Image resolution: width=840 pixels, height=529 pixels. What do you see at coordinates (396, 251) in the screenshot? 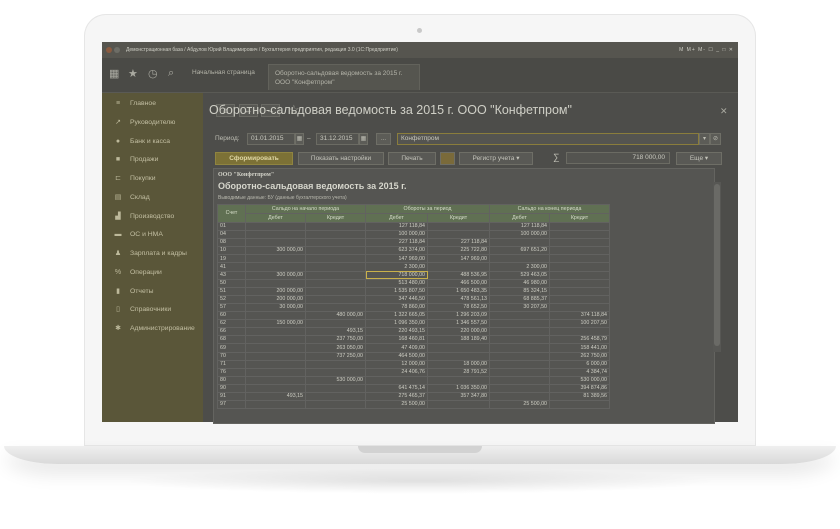
I see `amount-cell: 623 374,00` at bounding box center [396, 251].